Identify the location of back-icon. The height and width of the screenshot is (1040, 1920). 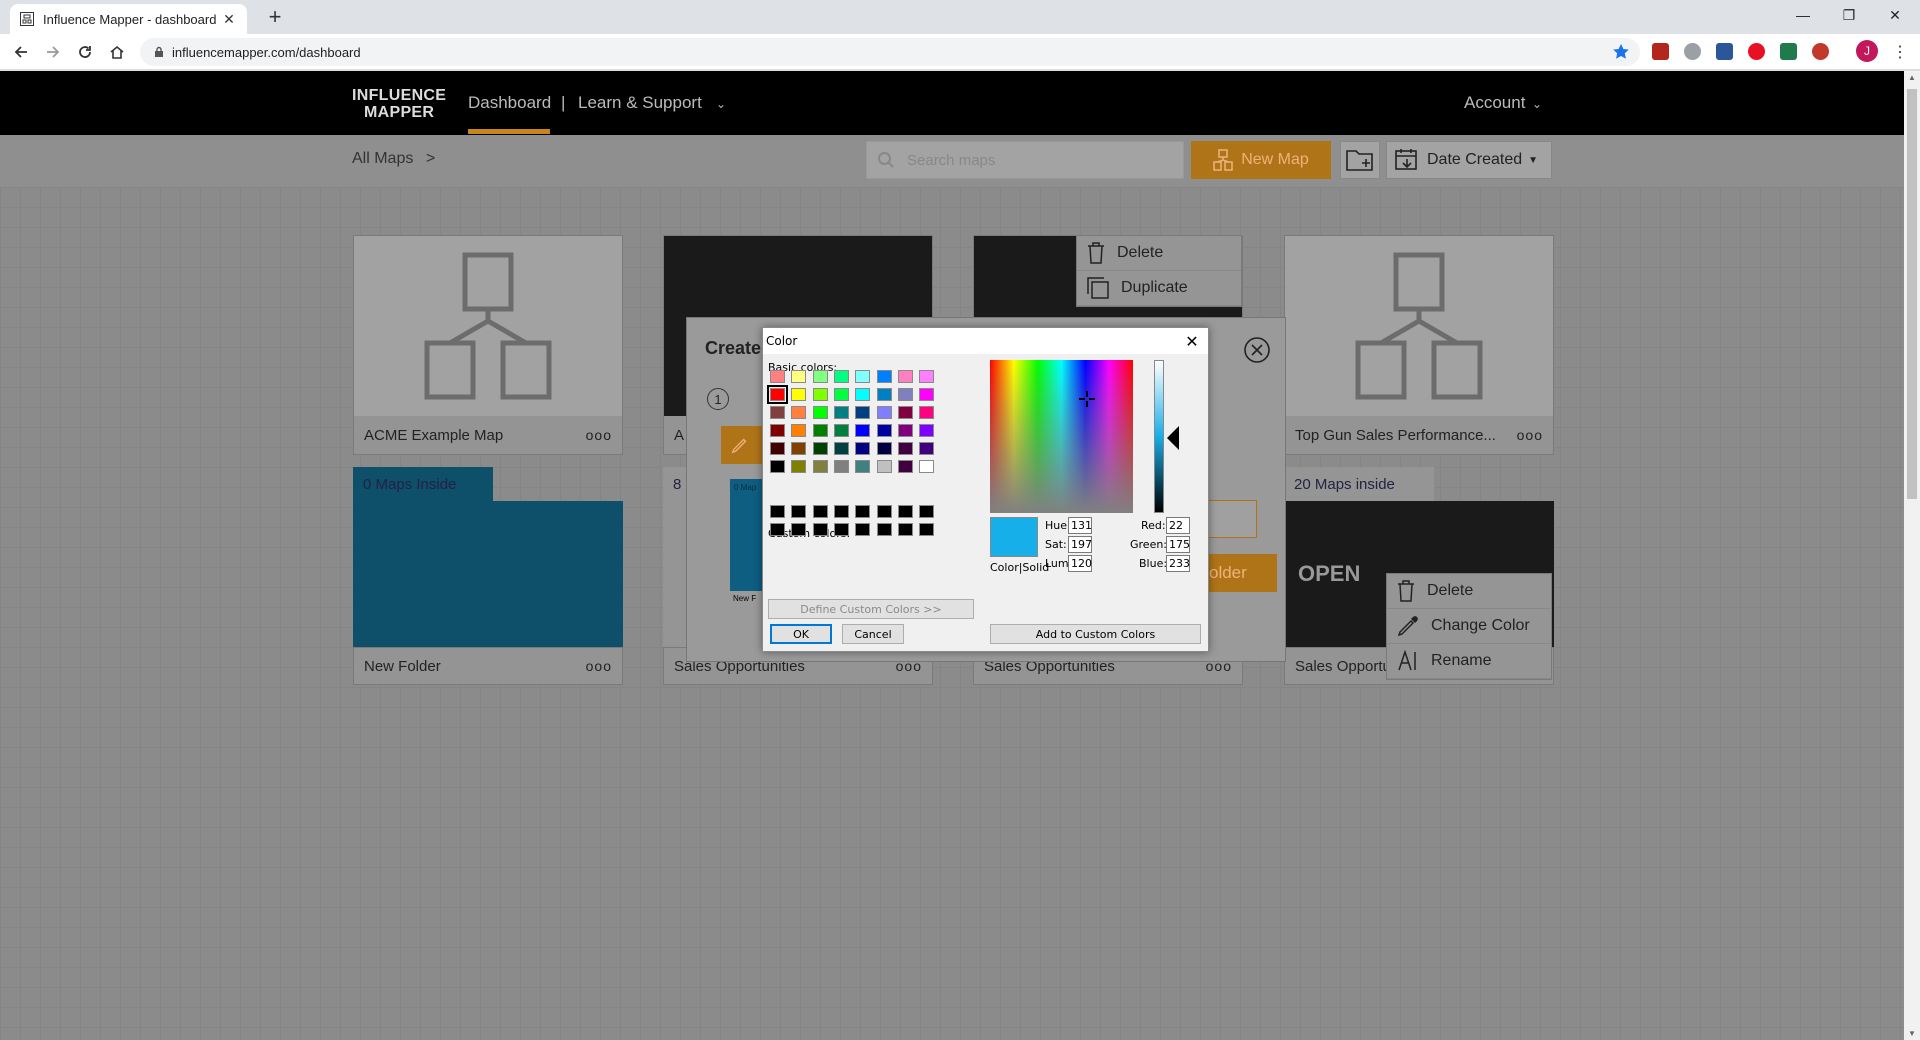
(21, 52).